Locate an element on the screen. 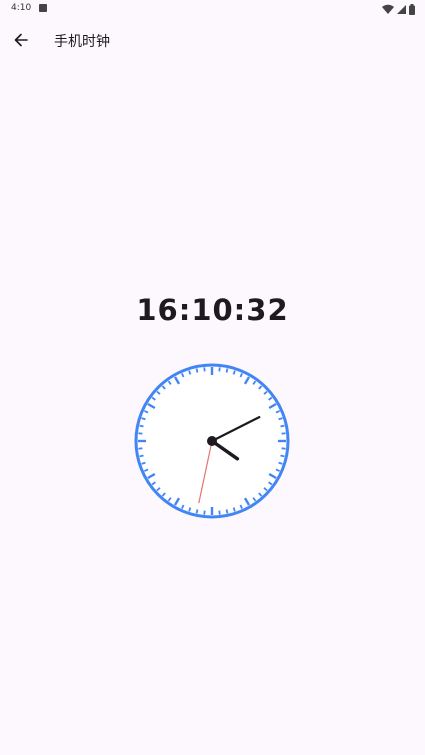 The image size is (425, 755). analog-clock-face is located at coordinates (212, 441).